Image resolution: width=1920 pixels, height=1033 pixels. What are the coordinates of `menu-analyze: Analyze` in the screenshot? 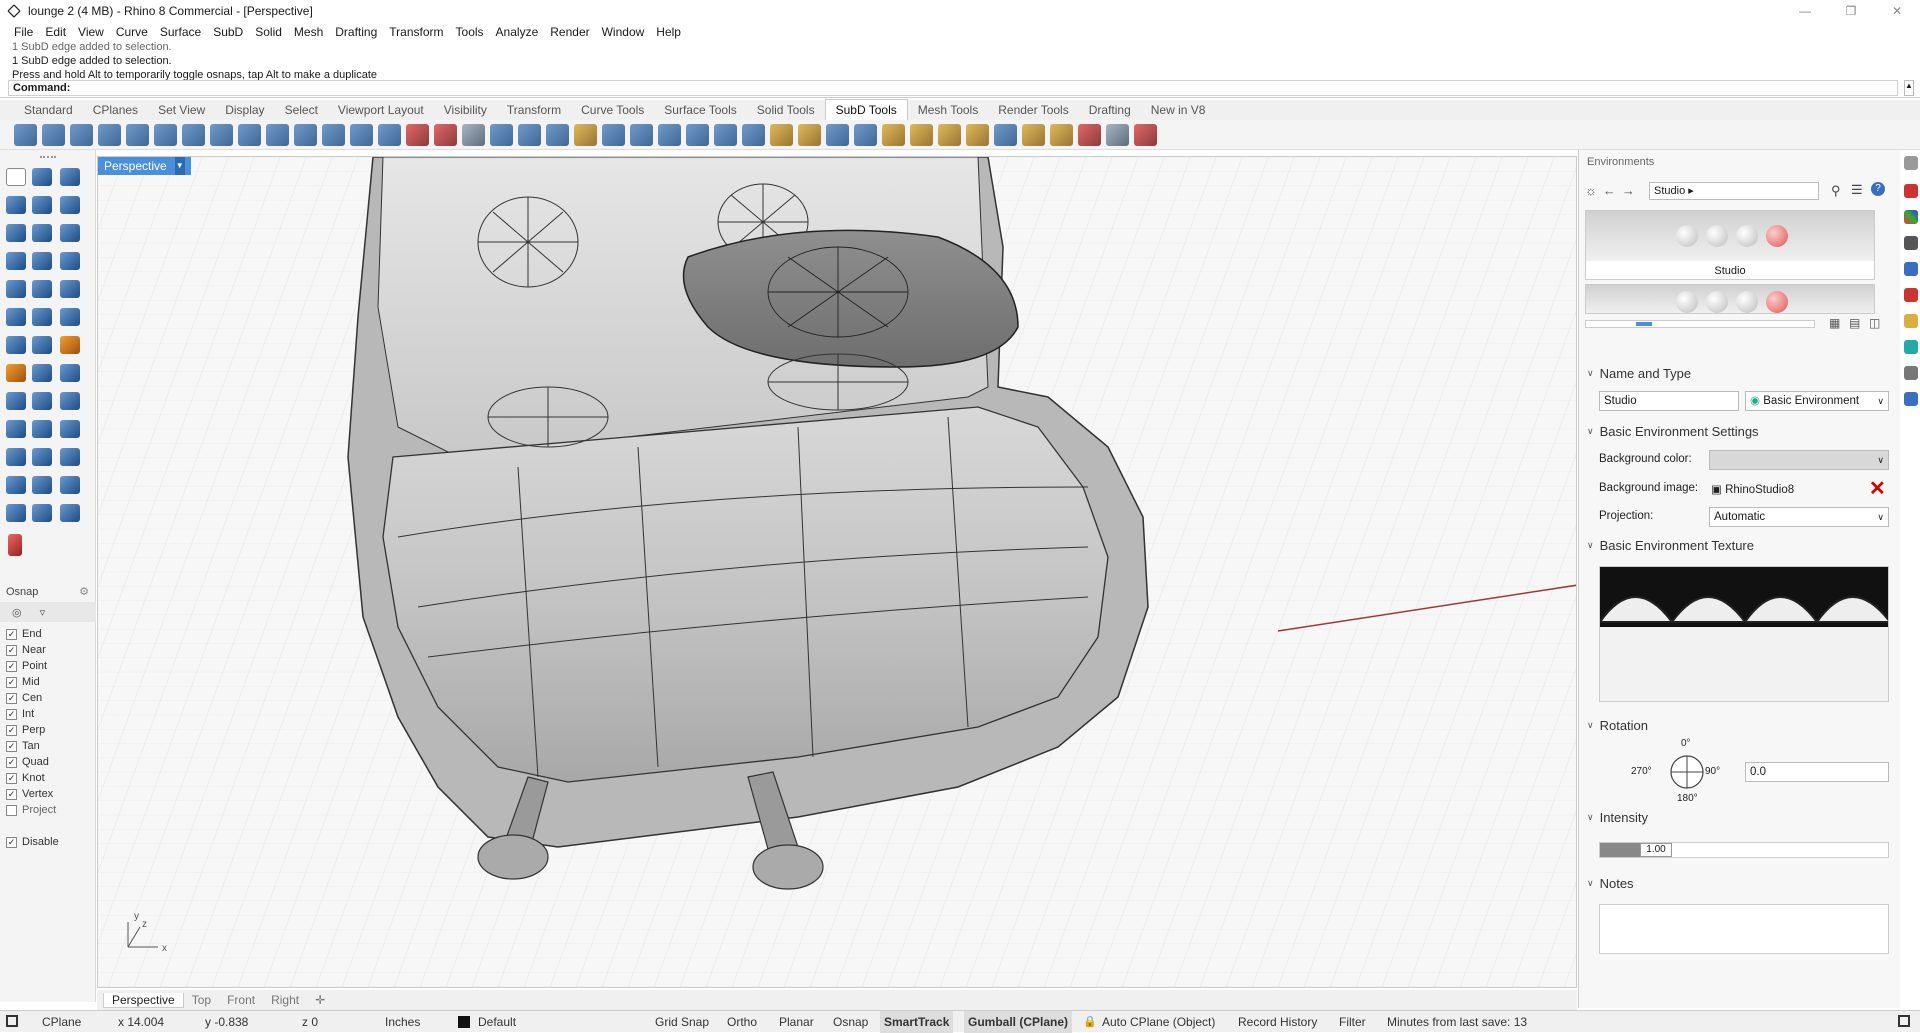 It's located at (517, 32).